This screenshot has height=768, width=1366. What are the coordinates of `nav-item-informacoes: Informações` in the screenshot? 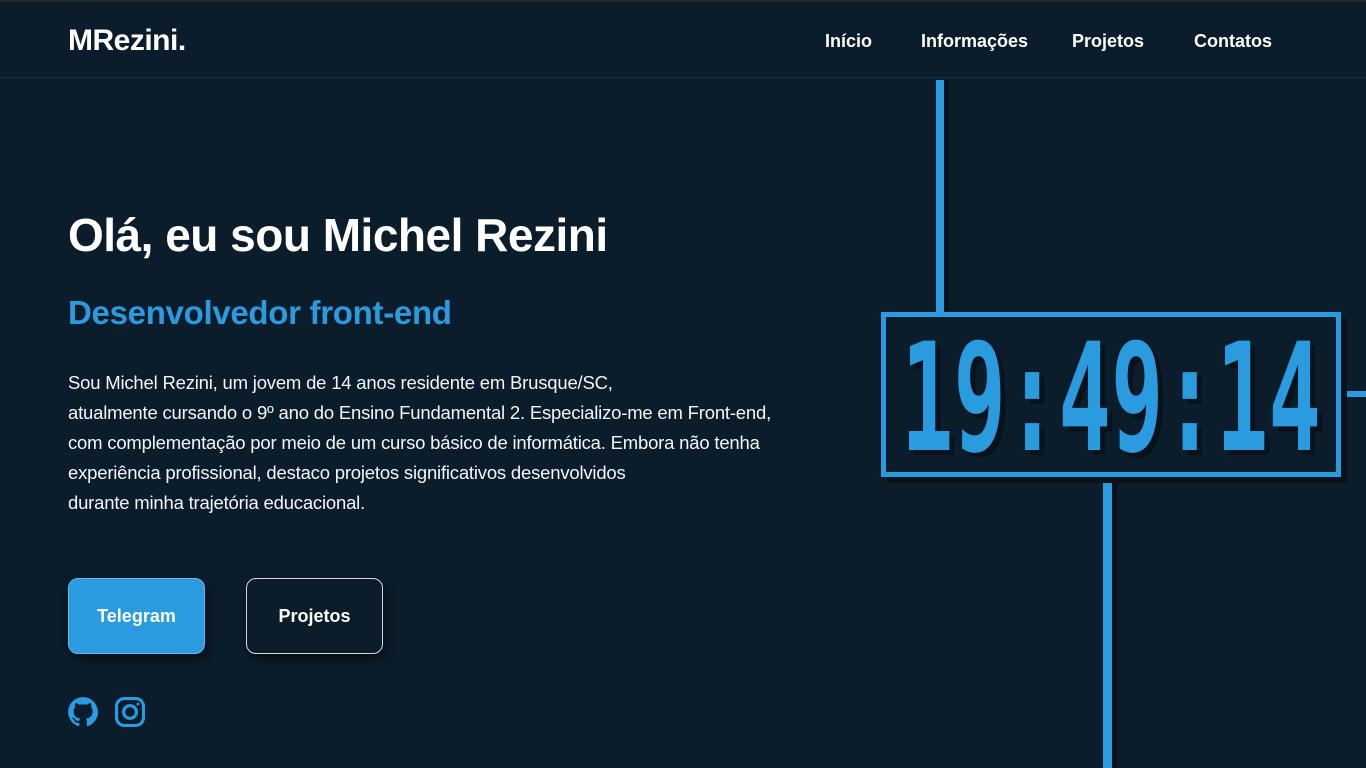 It's located at (974, 41).